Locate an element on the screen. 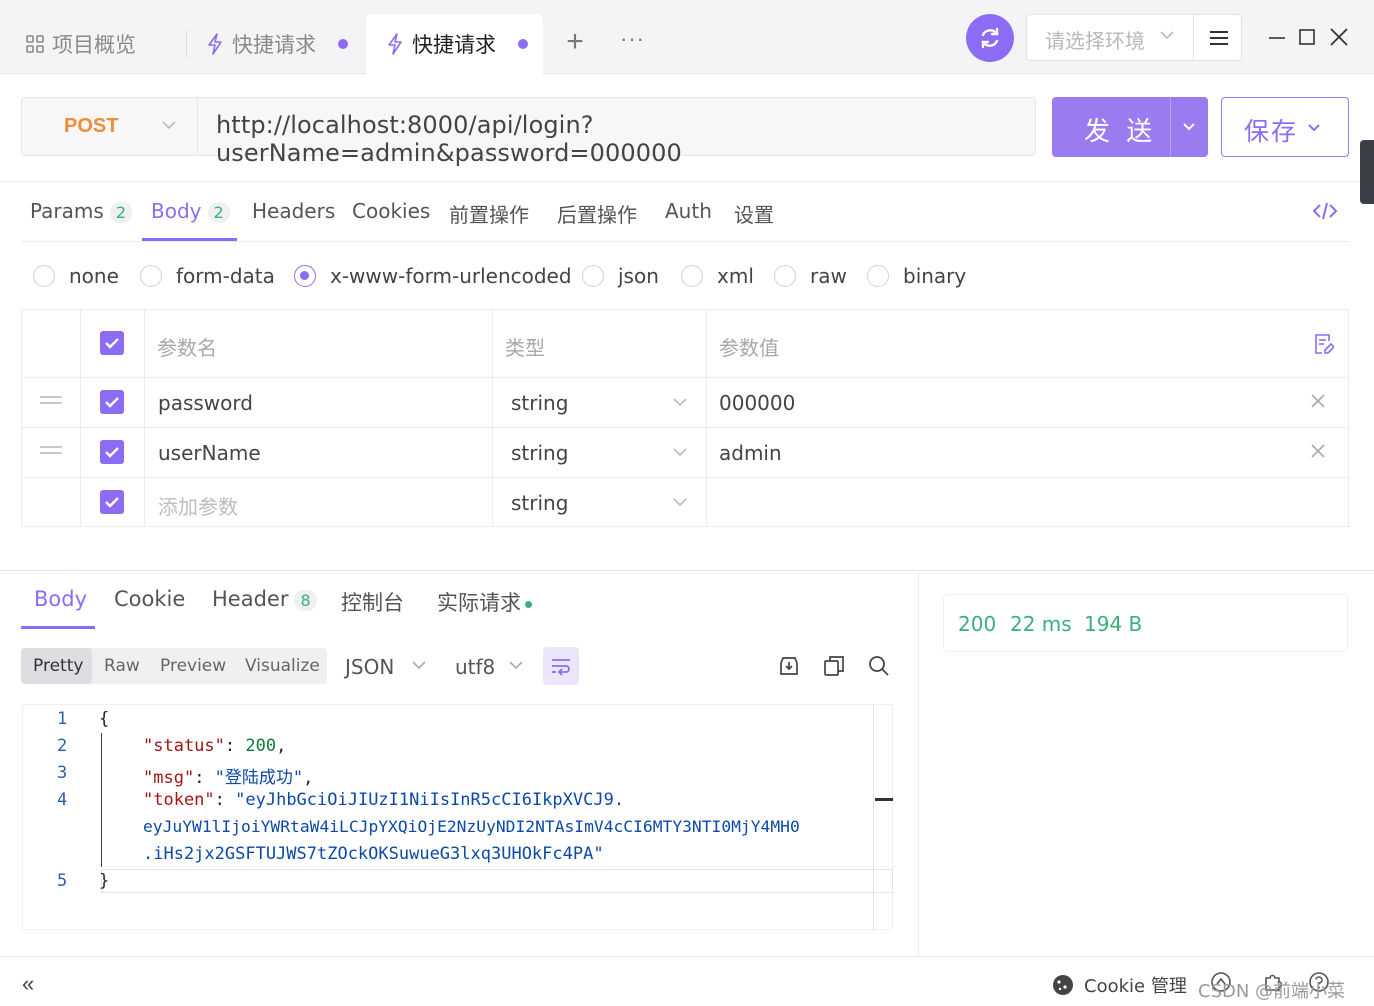 This screenshot has height=1006, width=1374. radio-x-www-form-urlencoded: x-www-form-urlencoded is located at coordinates (433, 276).